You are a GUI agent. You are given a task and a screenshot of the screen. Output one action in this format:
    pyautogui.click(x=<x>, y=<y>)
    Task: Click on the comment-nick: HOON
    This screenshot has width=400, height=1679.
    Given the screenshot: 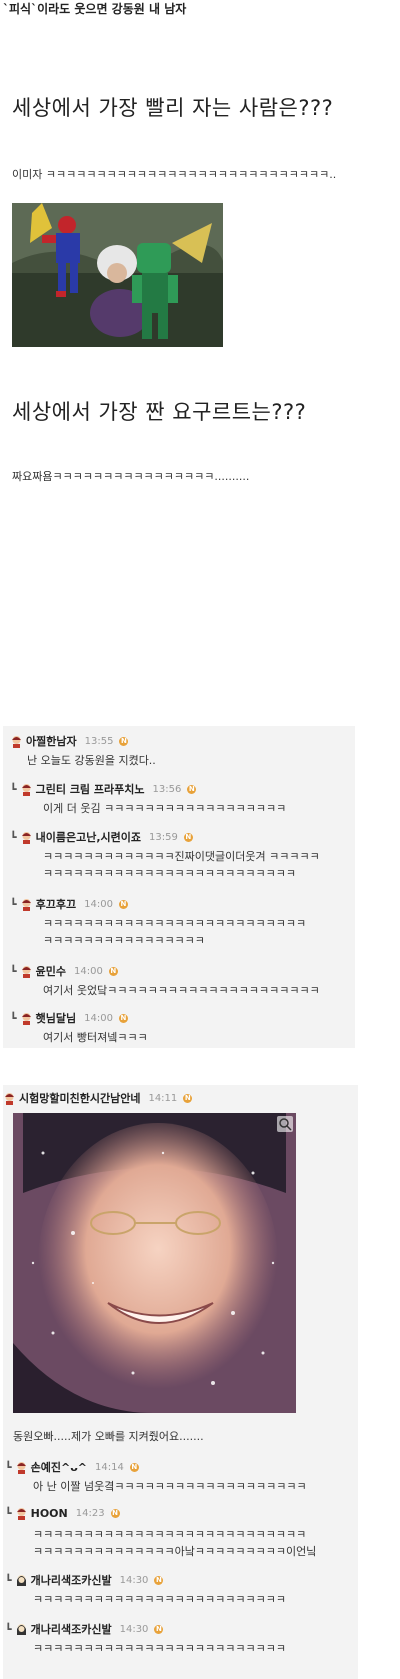 What is the action you would take?
    pyautogui.click(x=49, y=1513)
    